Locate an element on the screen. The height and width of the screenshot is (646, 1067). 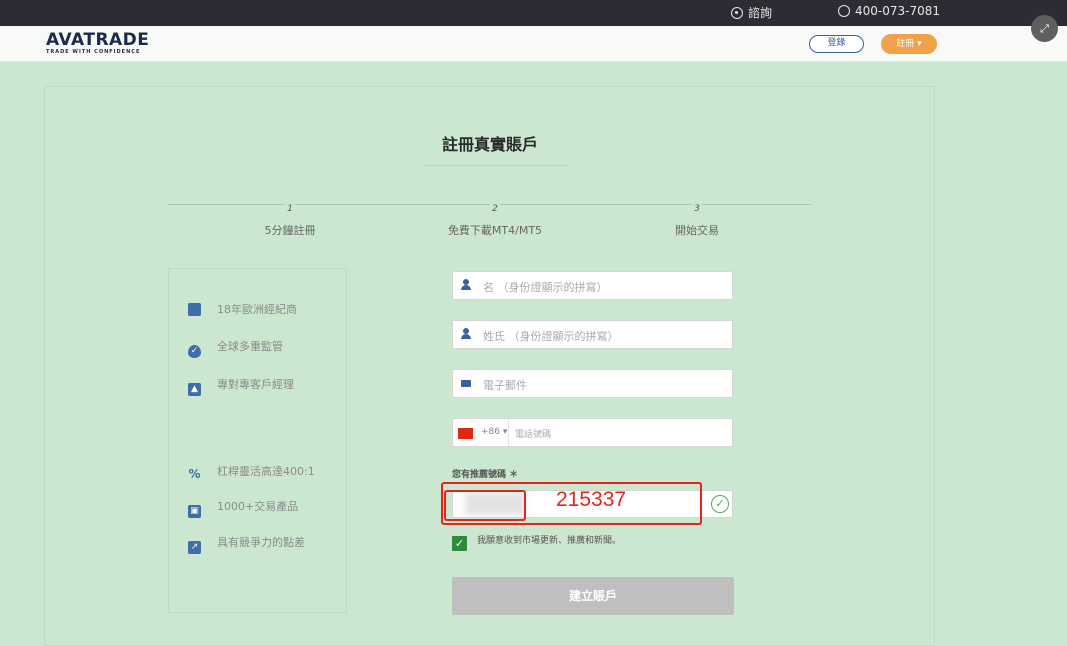
feature-label: 杠桿靈活高達400:1 is located at coordinates (266, 471).